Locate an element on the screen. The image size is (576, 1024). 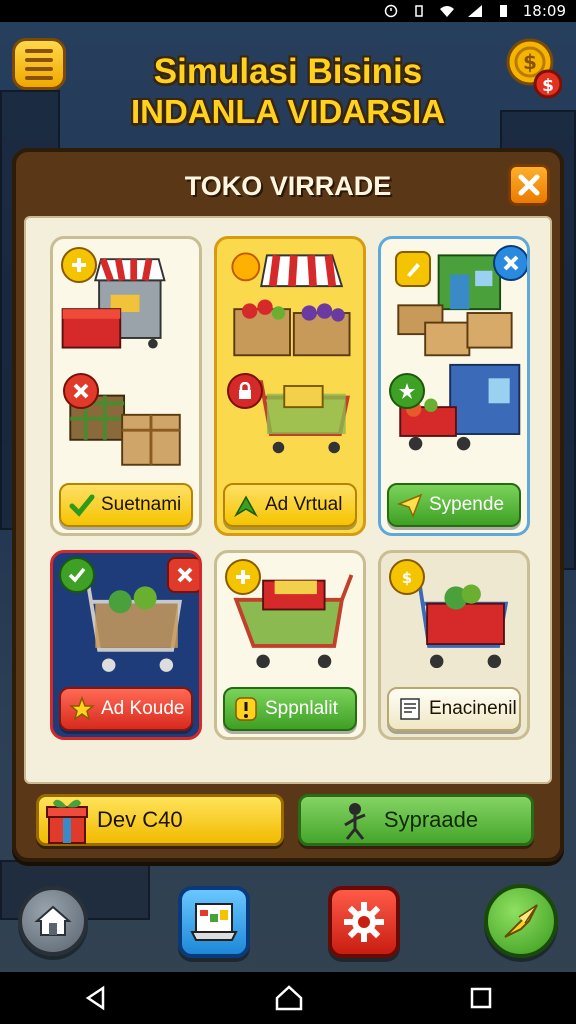
card-button-suetnami: Suetnami is located at coordinates (126, 505).